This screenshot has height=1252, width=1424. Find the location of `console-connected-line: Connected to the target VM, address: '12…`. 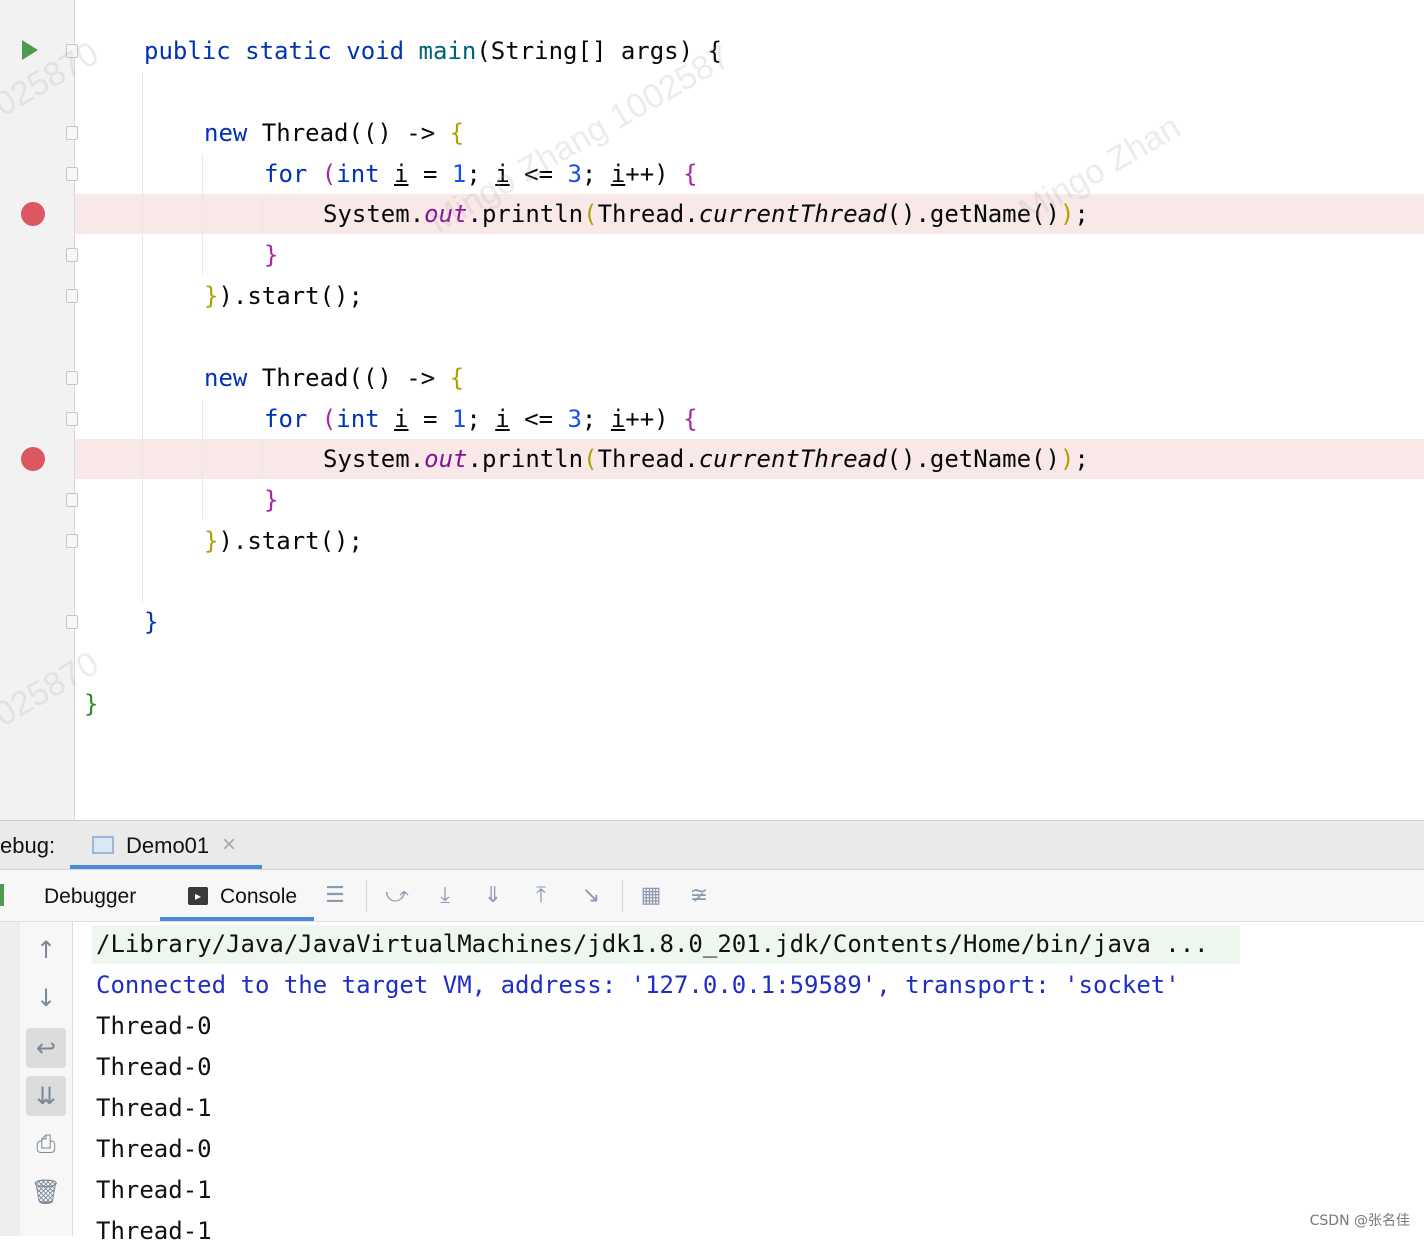

console-connected-line: Connected to the target VM, address: '12… is located at coordinates (638, 985).